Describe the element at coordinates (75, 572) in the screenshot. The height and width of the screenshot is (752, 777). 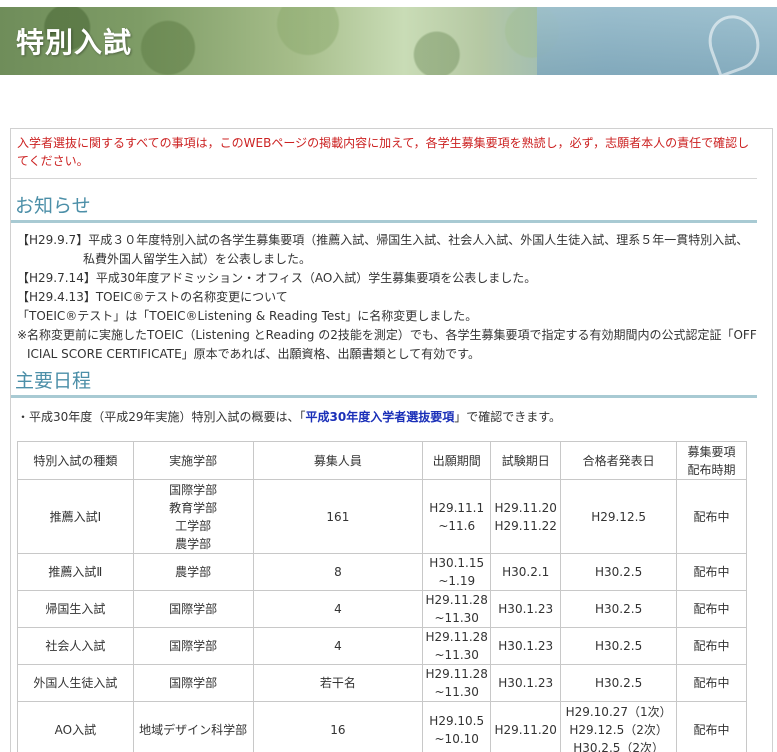
I see `cell-type: 推薦入試Ⅱ` at that location.